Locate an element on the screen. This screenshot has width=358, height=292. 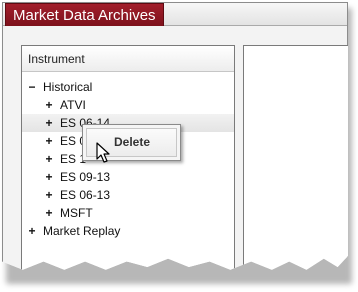
tree-node-msft: + MSFT is located at coordinates (128, 213).